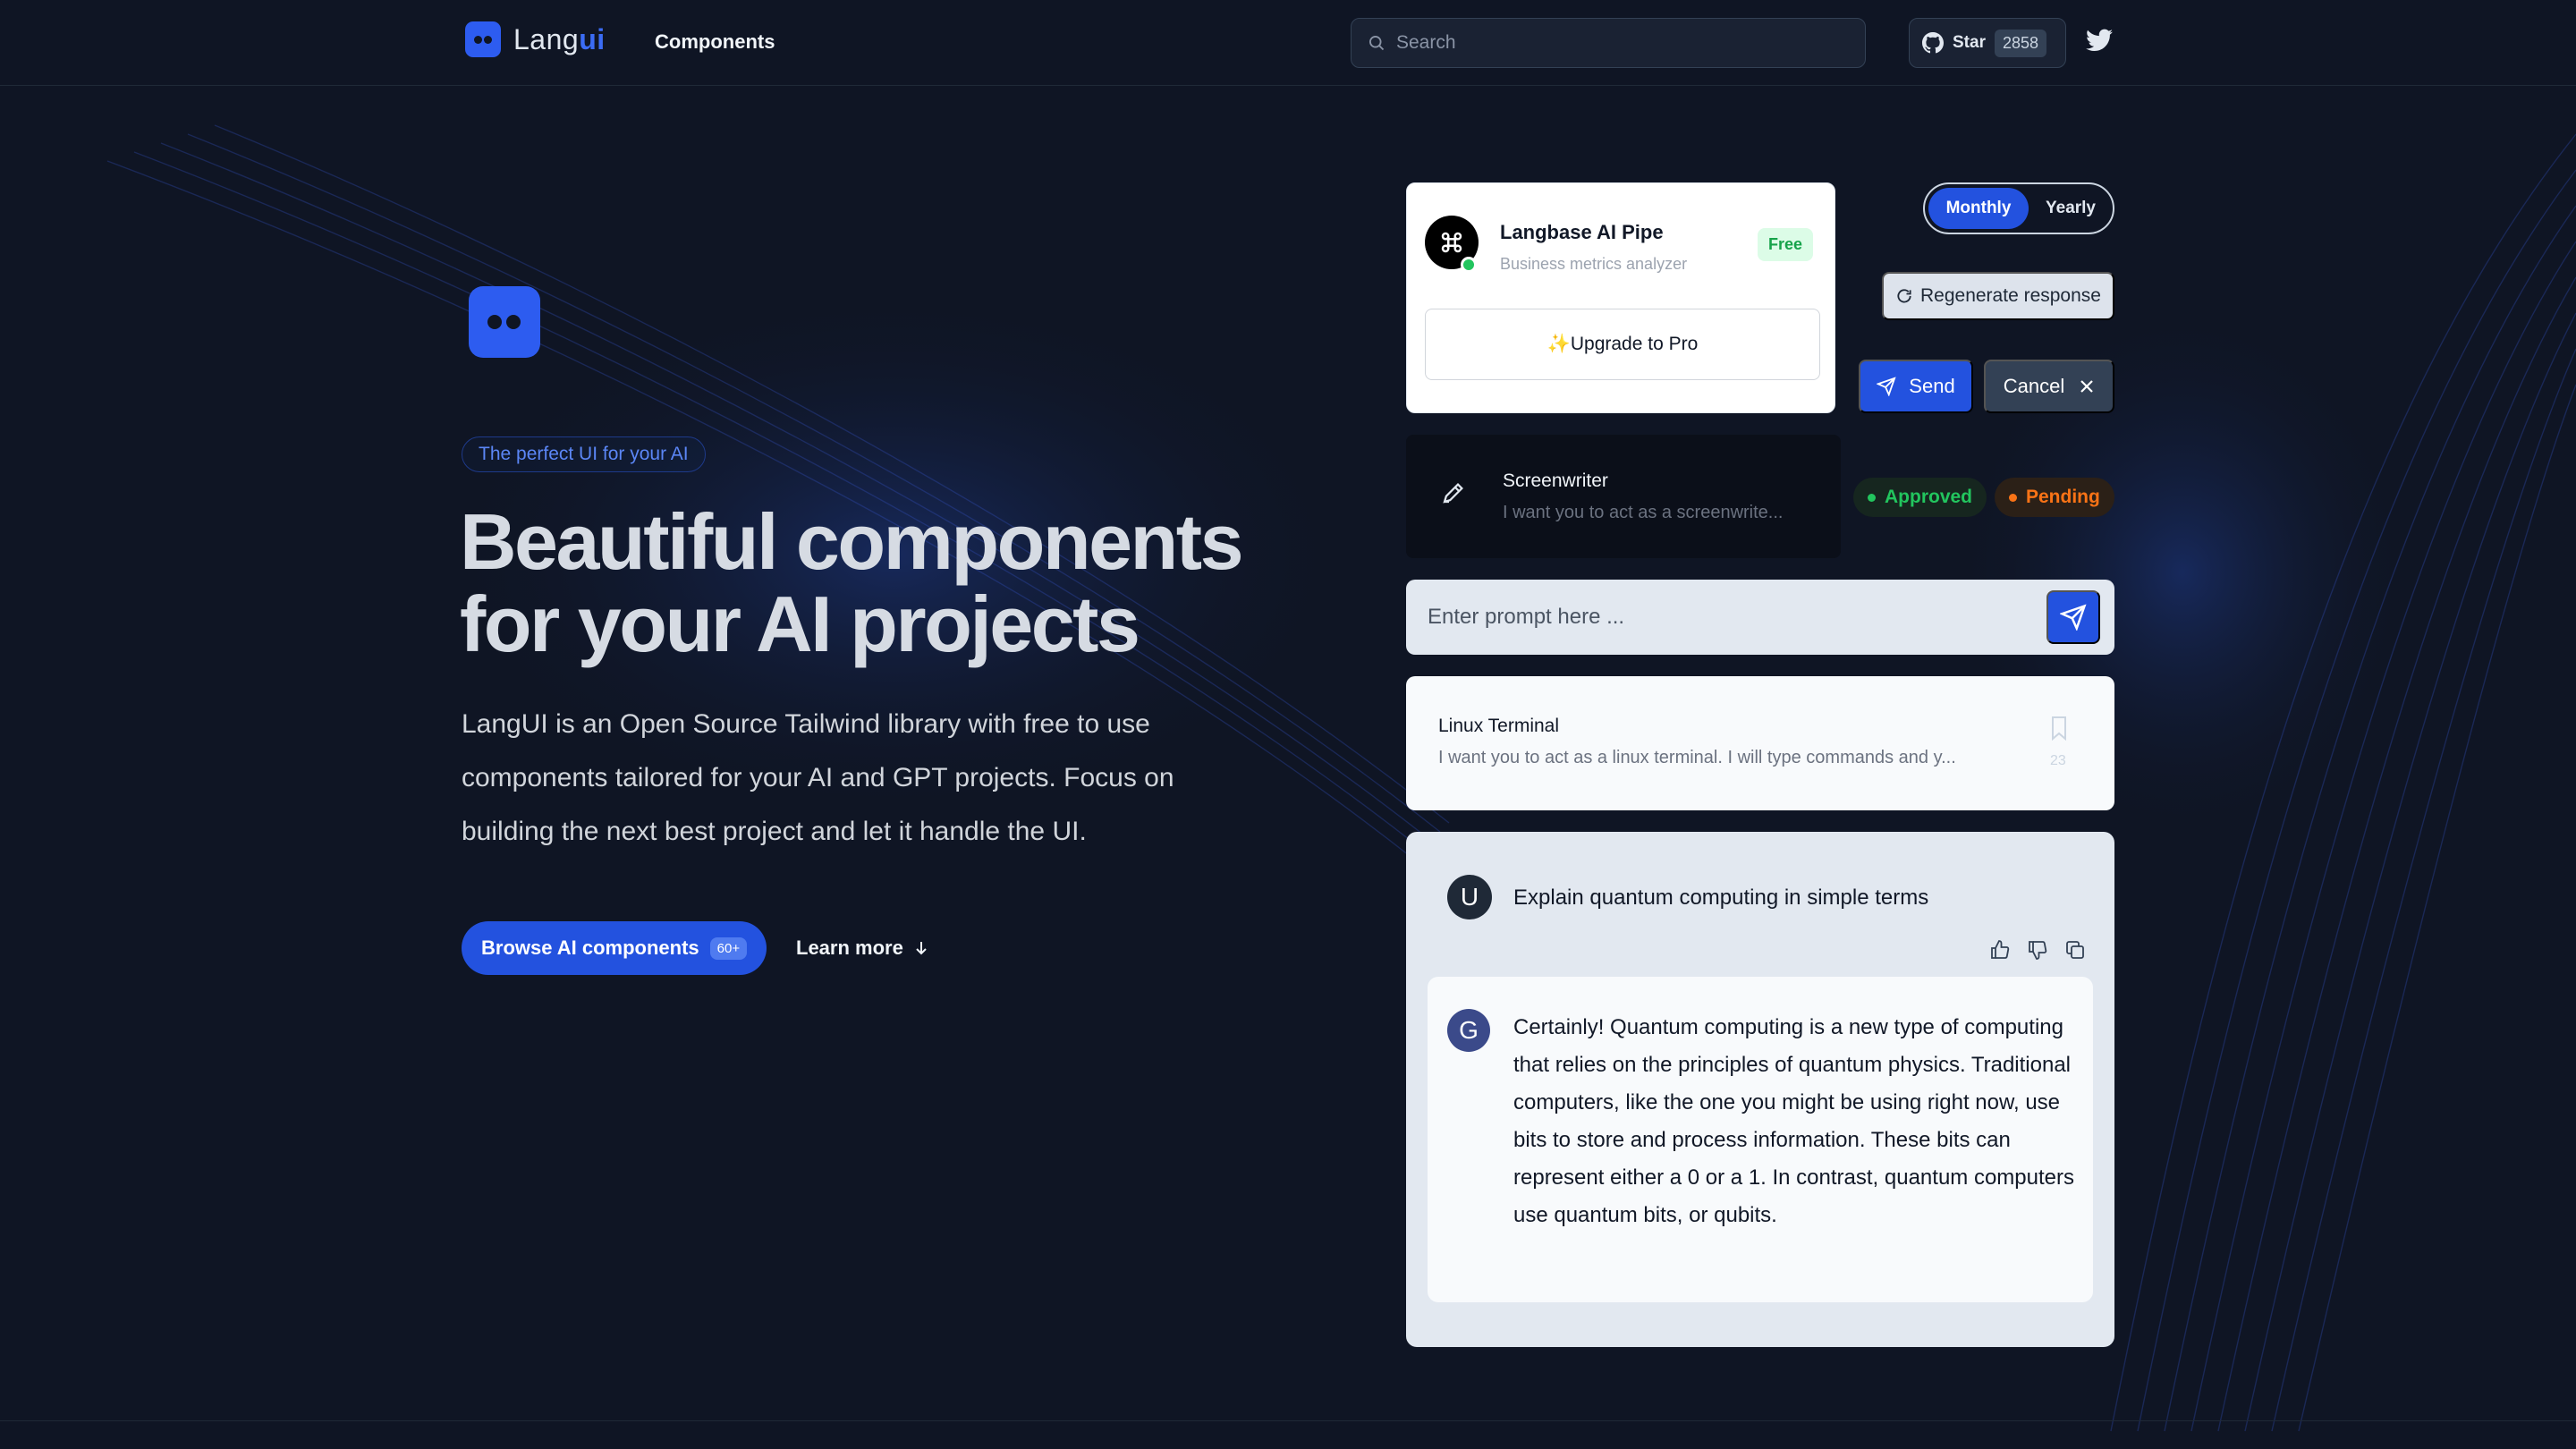 This screenshot has width=2576, height=1449. What do you see at coordinates (1933, 43) in the screenshot?
I see `github-icon` at bounding box center [1933, 43].